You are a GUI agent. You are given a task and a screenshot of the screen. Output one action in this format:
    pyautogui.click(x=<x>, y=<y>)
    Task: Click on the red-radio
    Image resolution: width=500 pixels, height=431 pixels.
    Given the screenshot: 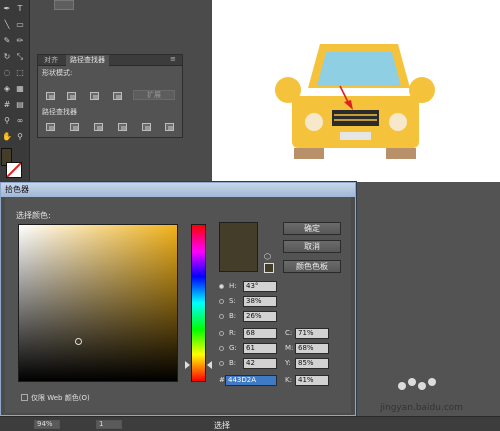 What is the action you would take?
    pyautogui.click(x=221, y=333)
    